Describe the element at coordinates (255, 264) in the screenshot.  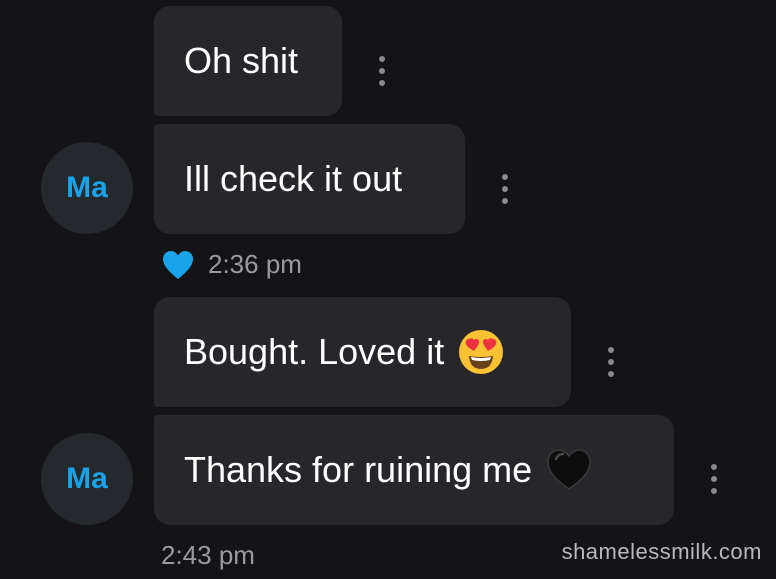
I see `message-timestamp: 2:36 pm` at that location.